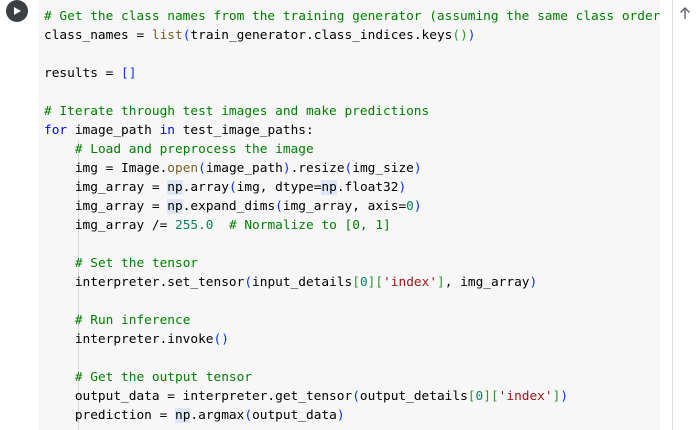 The height and width of the screenshot is (430, 699). I want to click on code-token: .argmax, so click(217, 415).